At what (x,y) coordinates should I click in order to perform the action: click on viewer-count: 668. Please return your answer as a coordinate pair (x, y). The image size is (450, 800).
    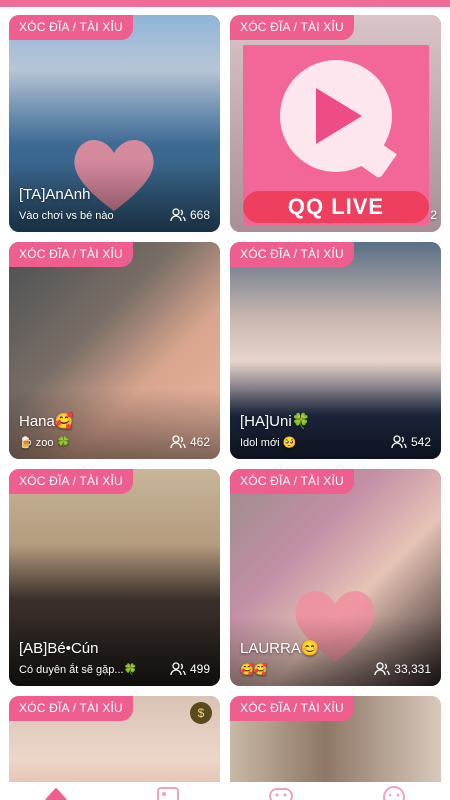
    Looking at the image, I should click on (190, 215).